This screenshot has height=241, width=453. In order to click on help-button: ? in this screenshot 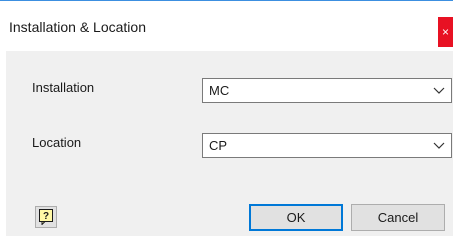, I will do `click(46, 217)`.